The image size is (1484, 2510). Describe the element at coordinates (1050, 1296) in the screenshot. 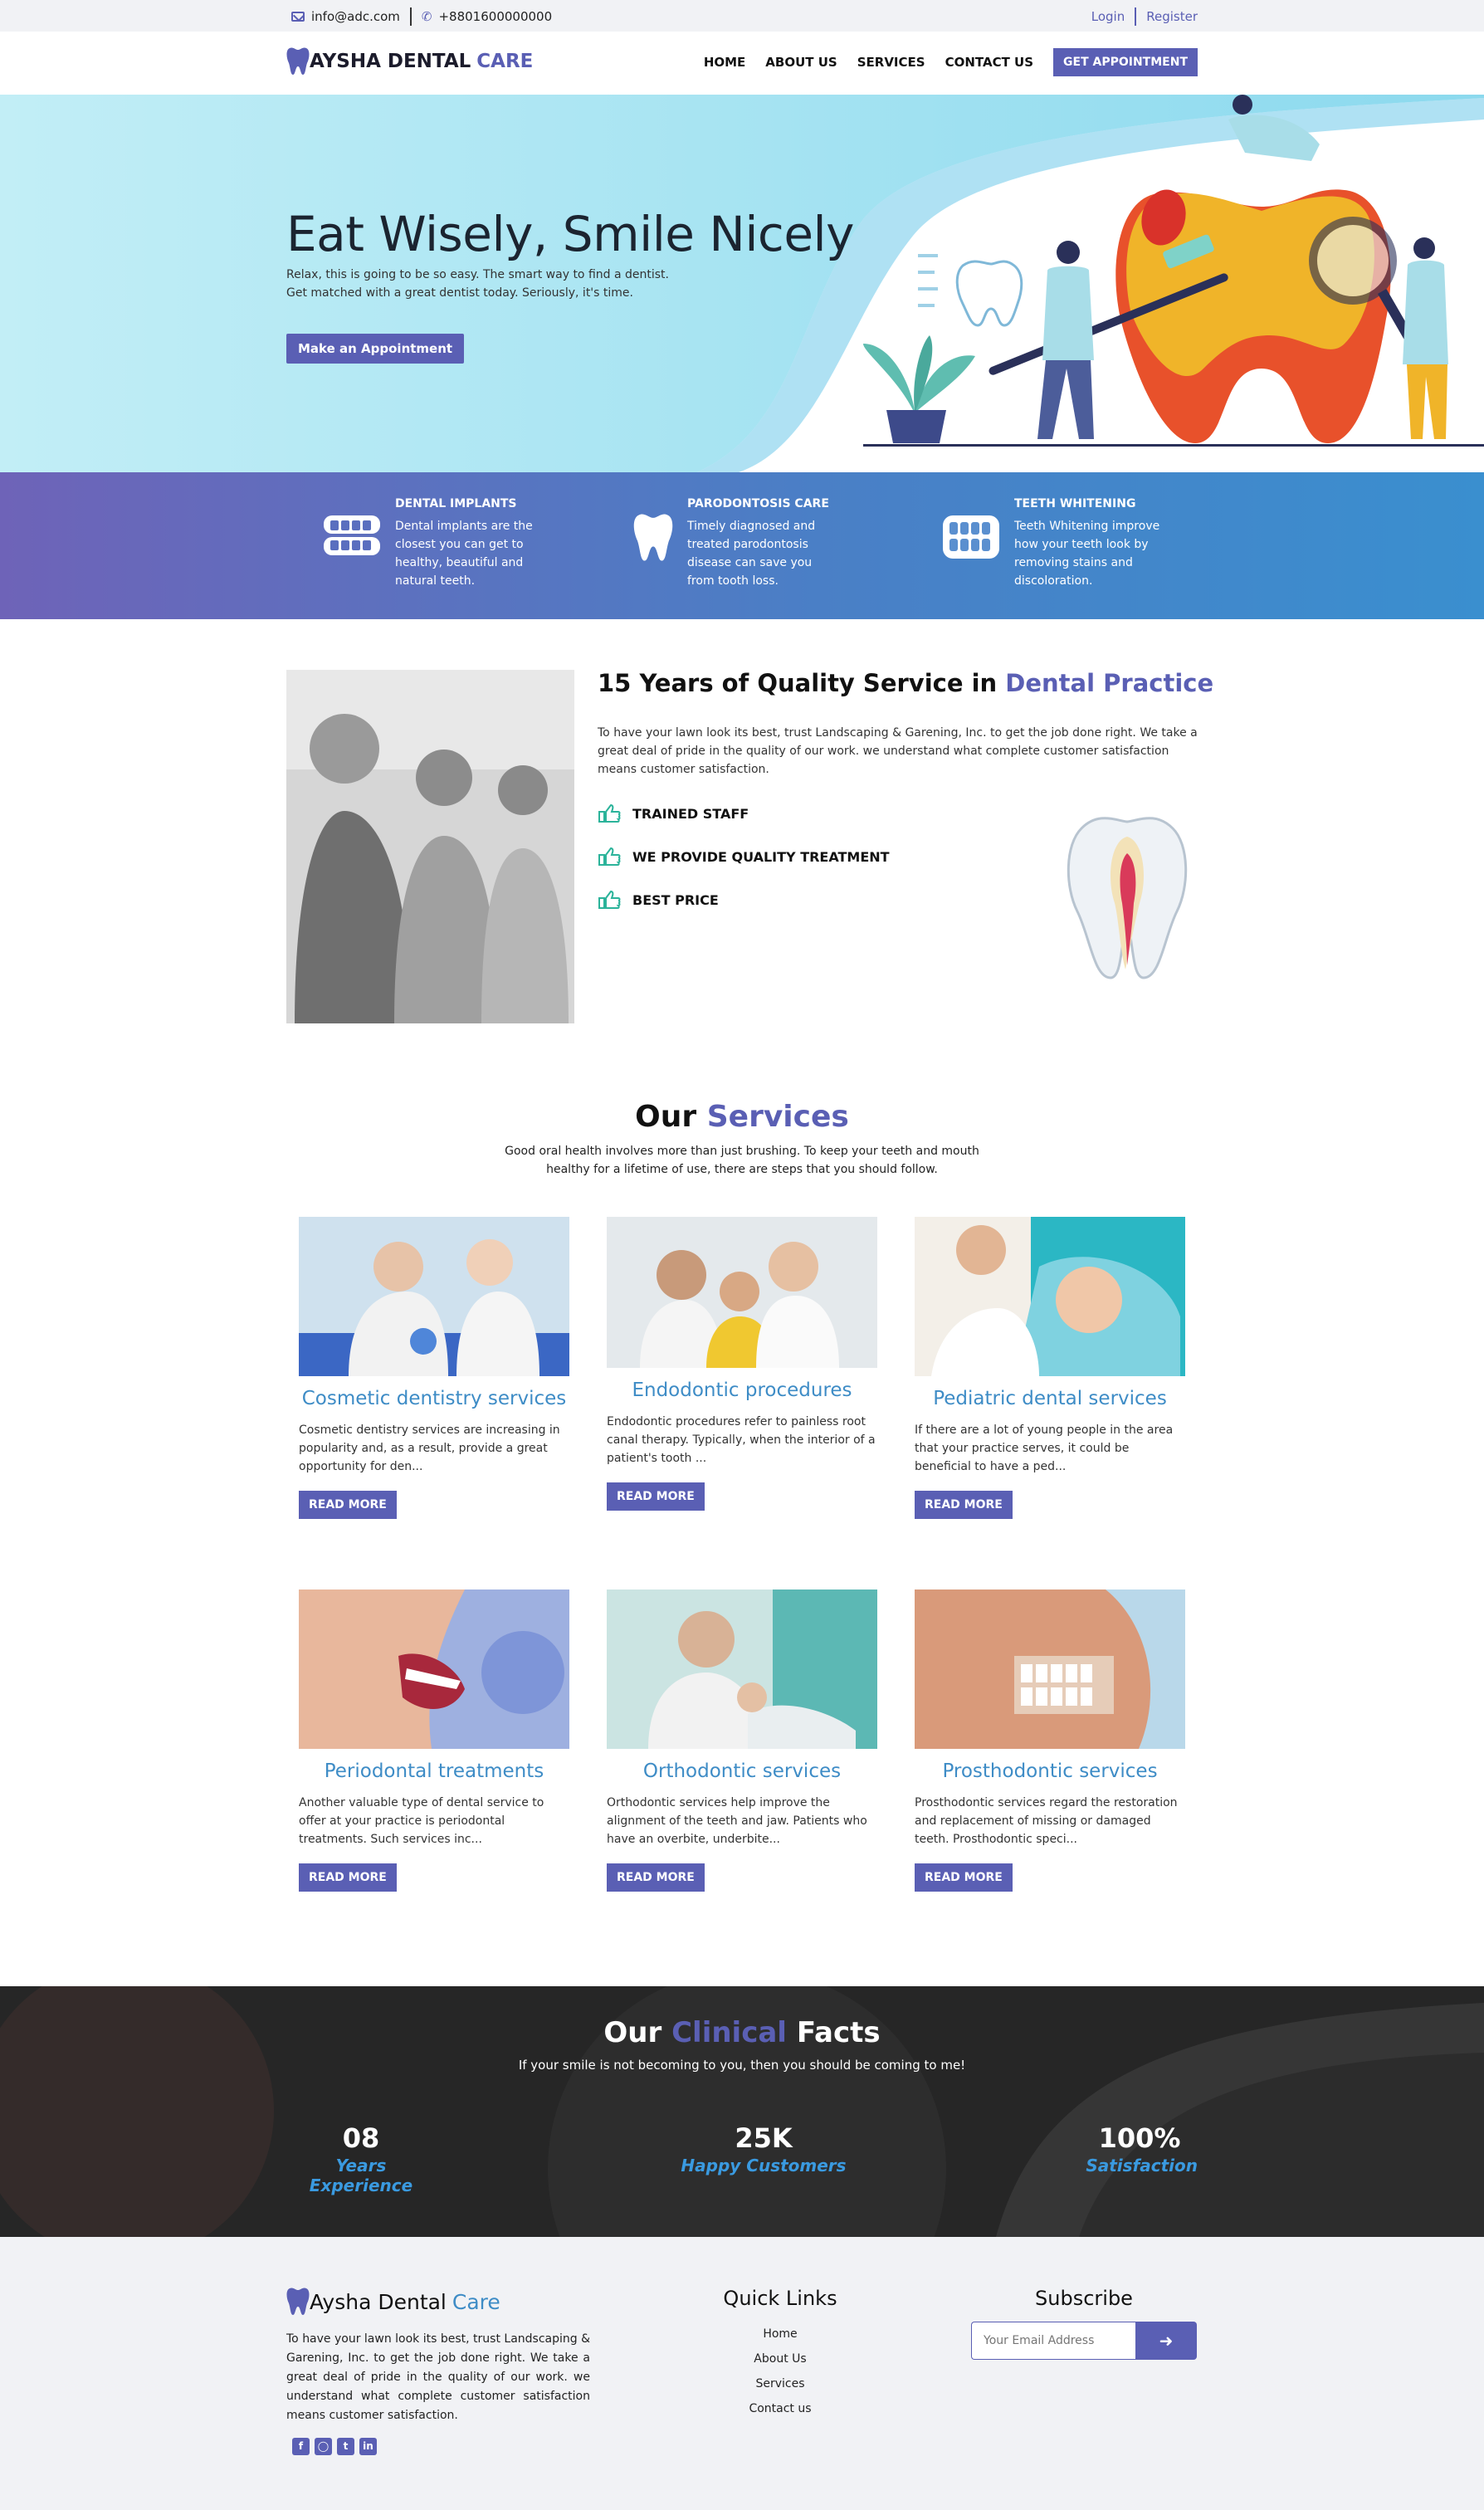

I see `service-image-pediatric` at that location.